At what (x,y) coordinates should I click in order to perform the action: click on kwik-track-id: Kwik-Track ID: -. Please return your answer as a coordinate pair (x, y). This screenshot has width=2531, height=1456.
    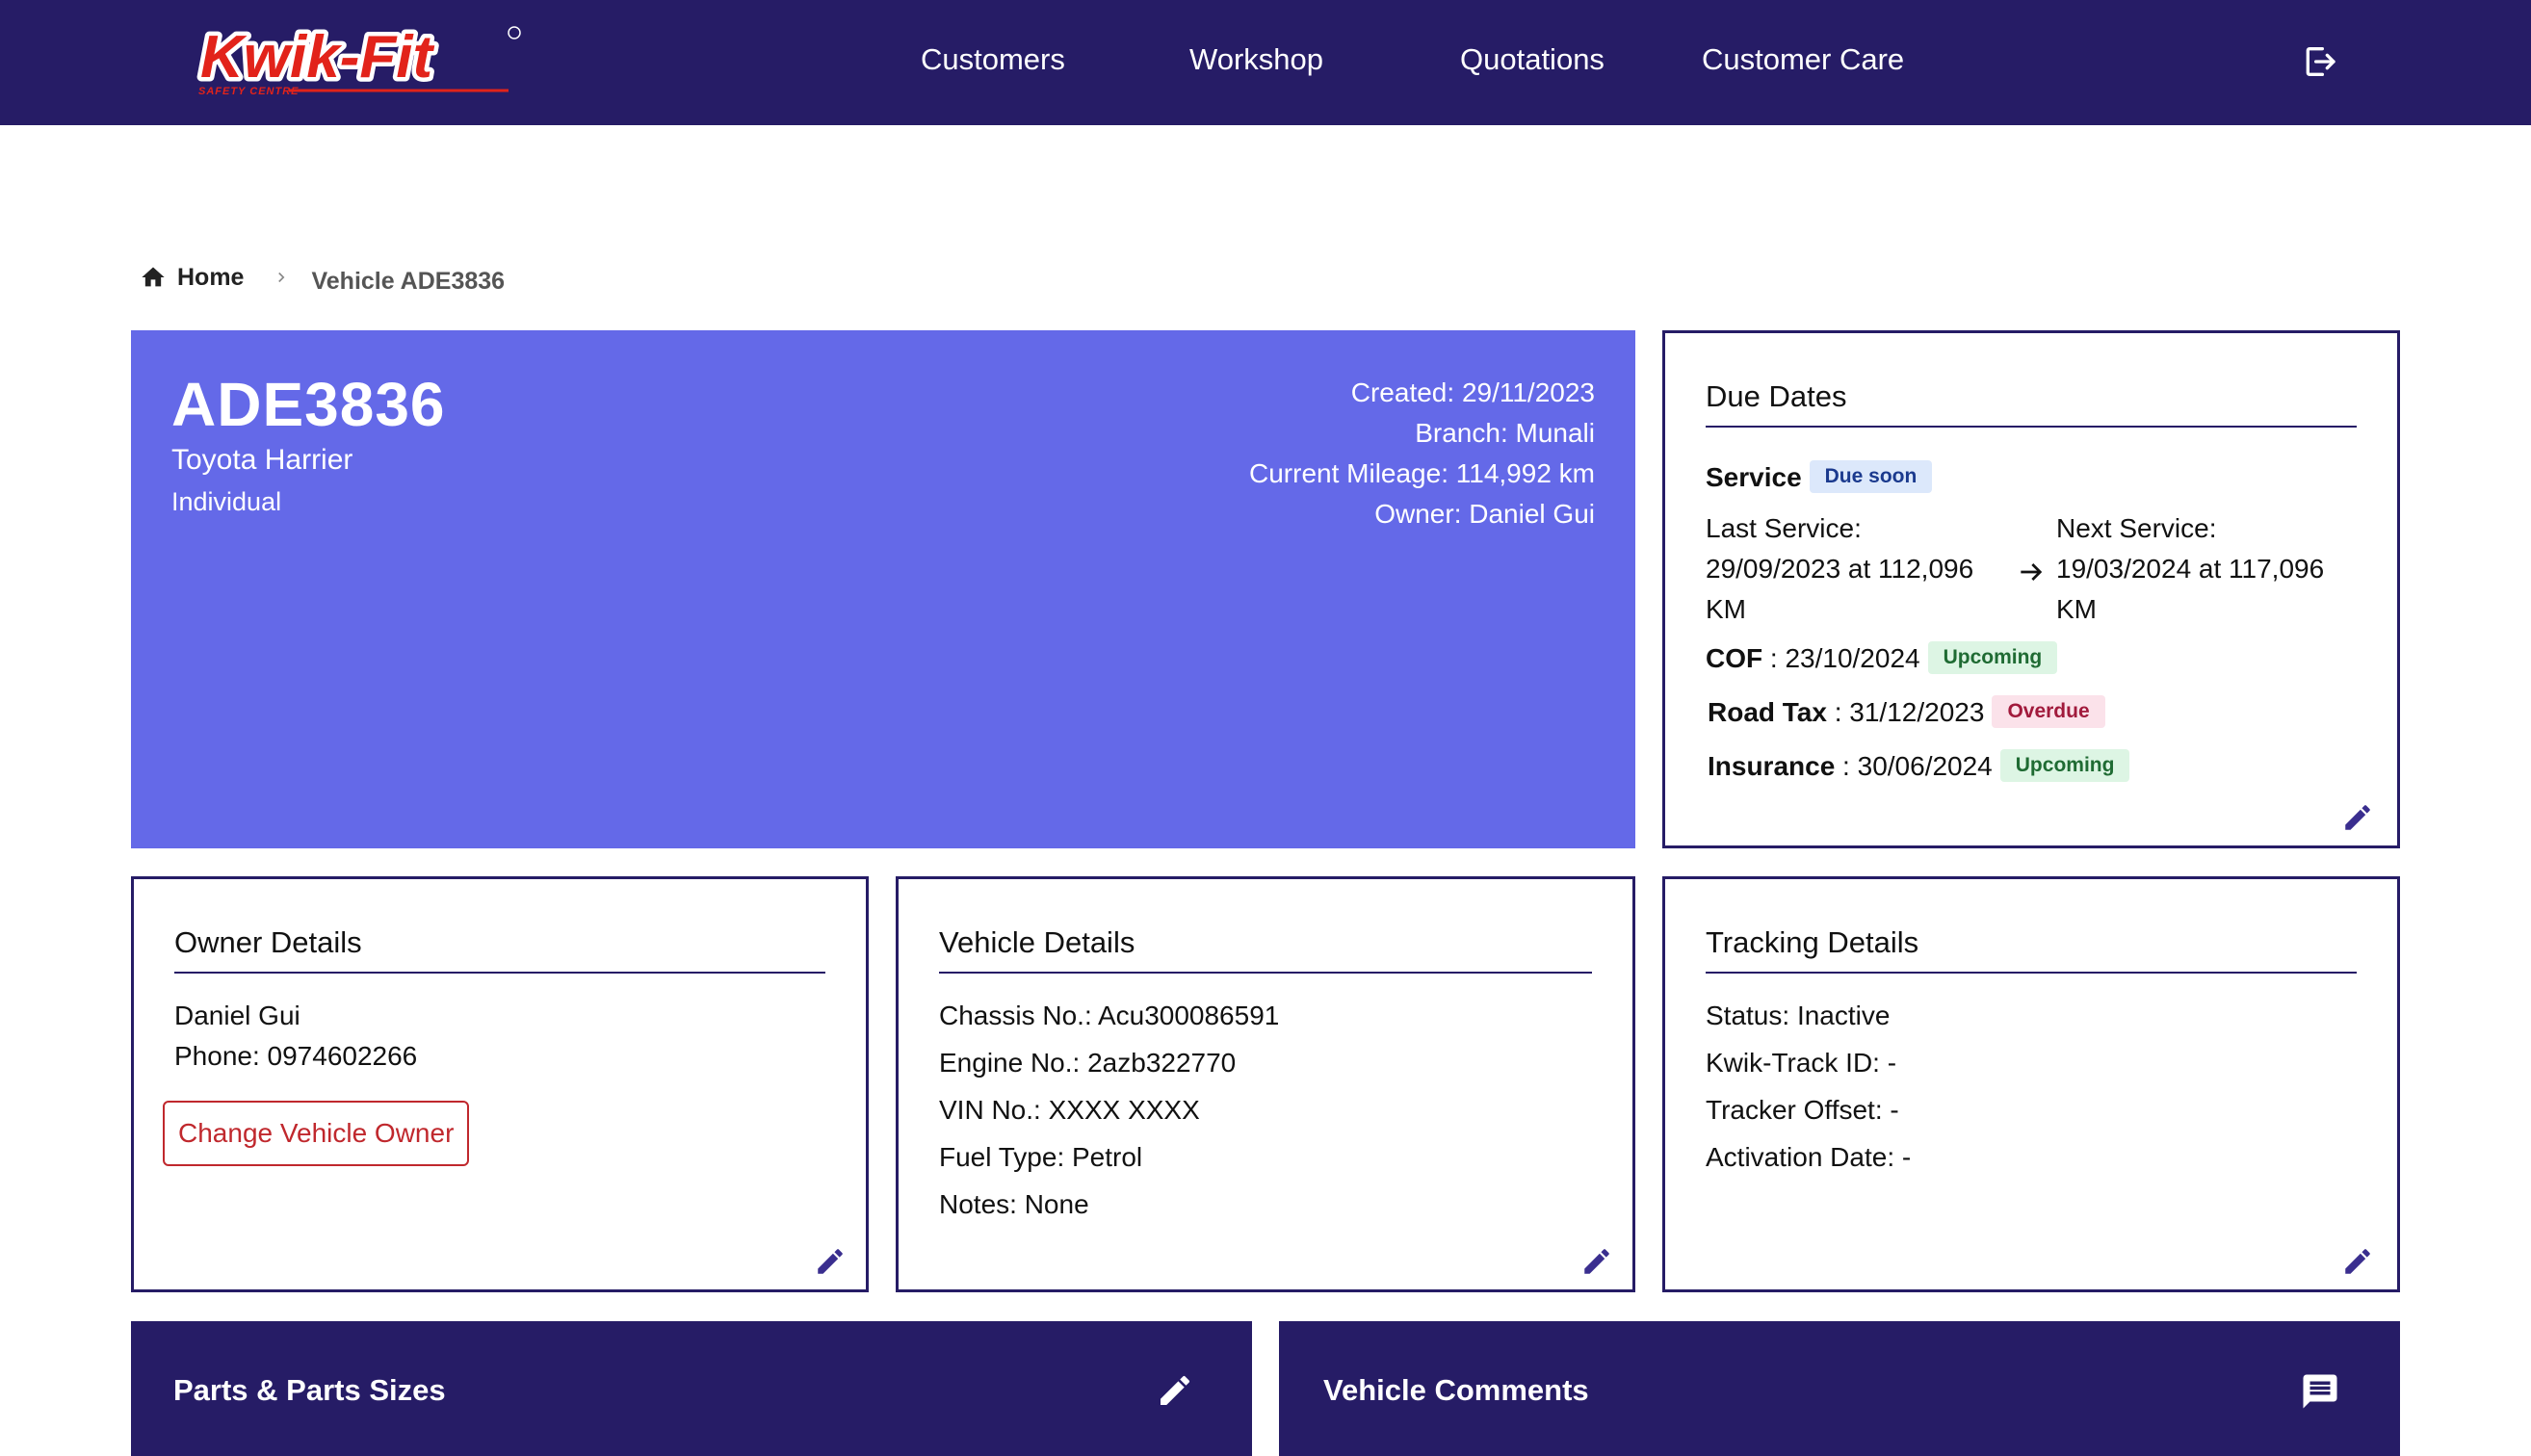
    Looking at the image, I should click on (1801, 1063).